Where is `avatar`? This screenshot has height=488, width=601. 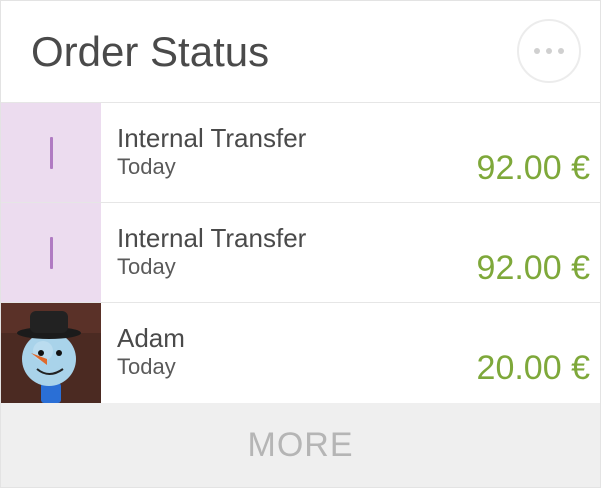
avatar is located at coordinates (51, 353).